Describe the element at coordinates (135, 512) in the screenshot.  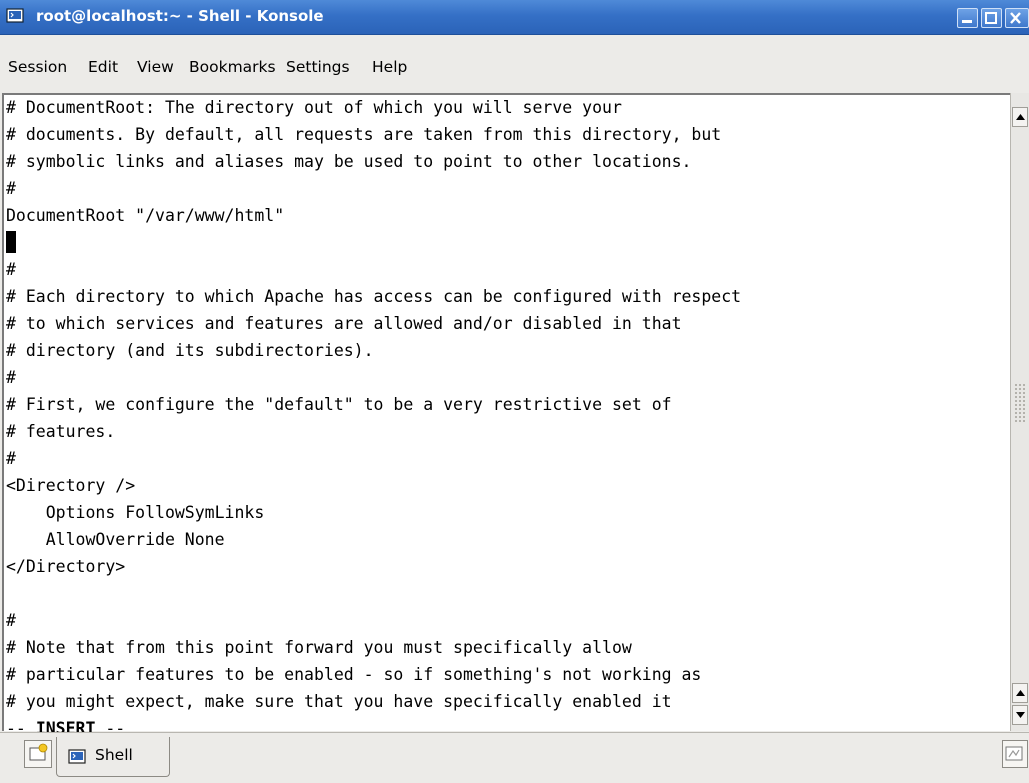
I see `terminal-line: Options FollowSymLinks` at that location.